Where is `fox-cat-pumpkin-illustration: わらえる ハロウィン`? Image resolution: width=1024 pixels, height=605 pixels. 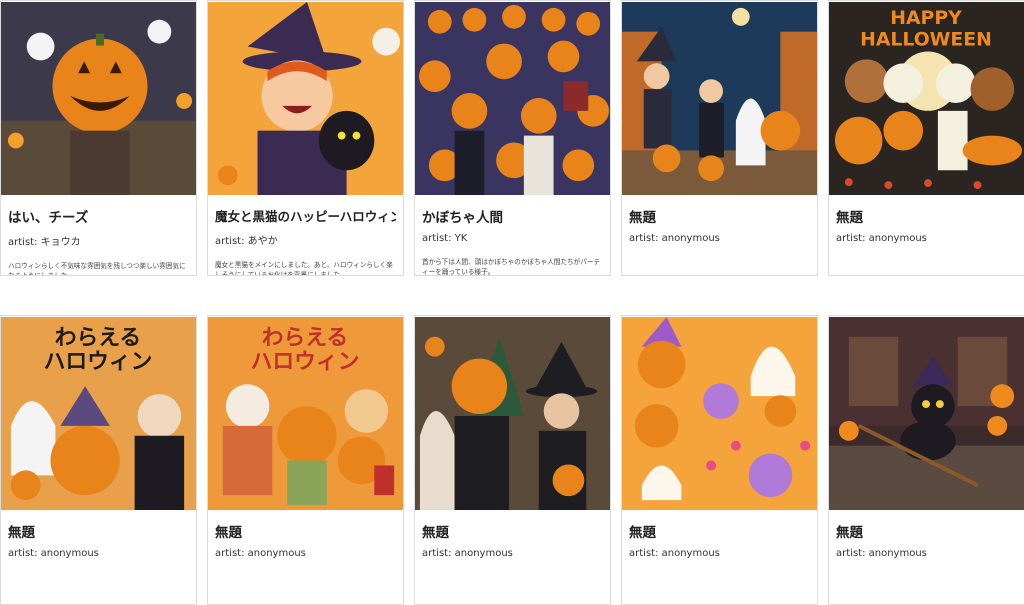
fox-cat-pumpkin-illustration: わらえる ハロウィン is located at coordinates (305, 413).